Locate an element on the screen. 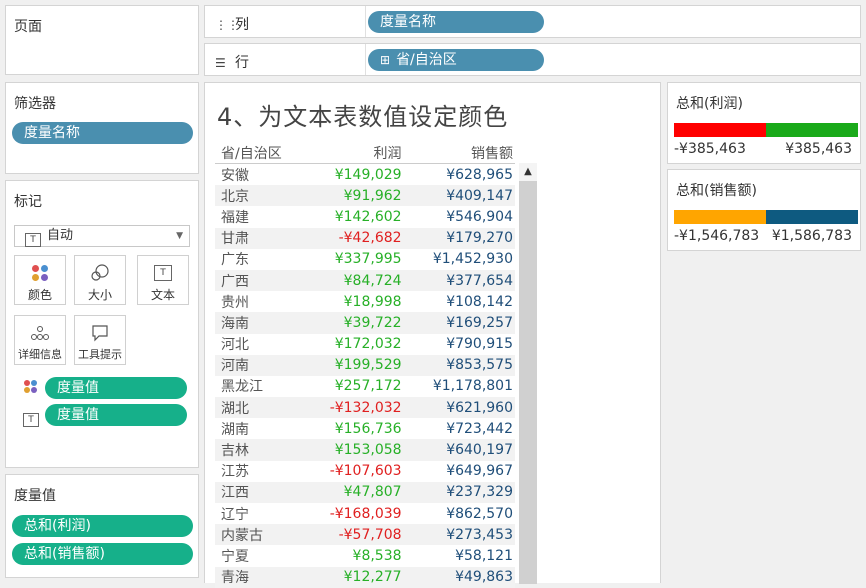 The image size is (866, 588). province-cell: 辽宁 is located at coordinates (235, 514).